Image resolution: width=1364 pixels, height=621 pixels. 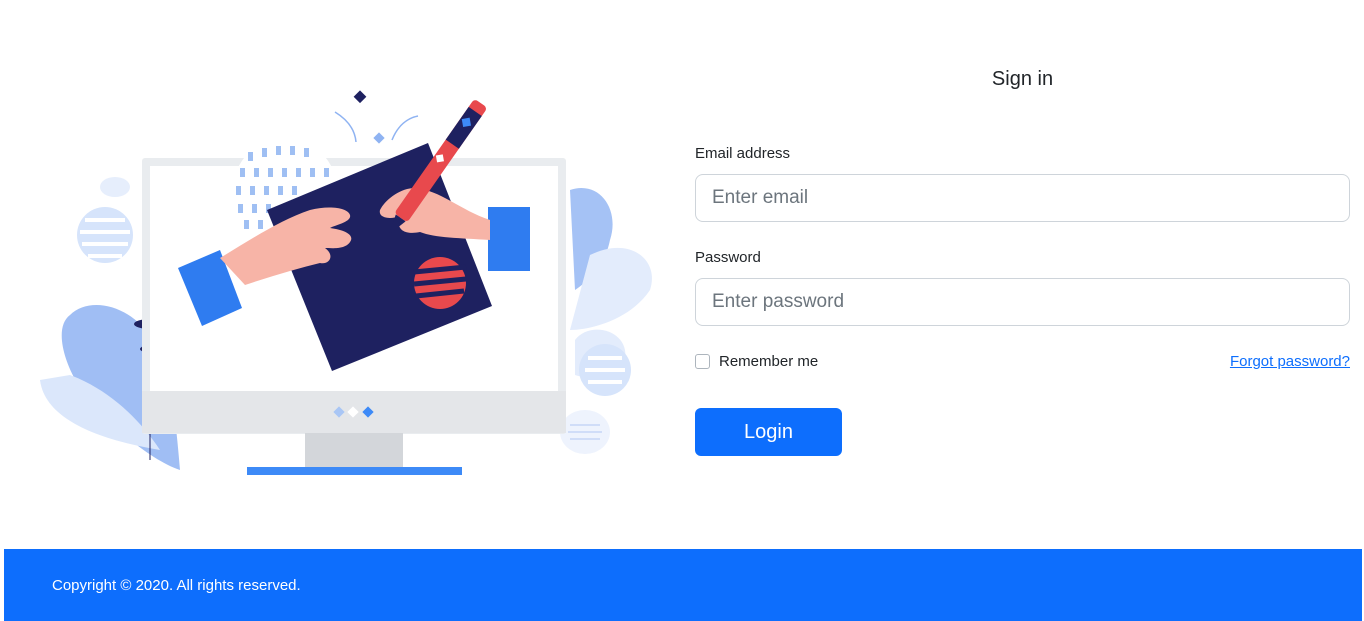 What do you see at coordinates (1022, 302) in the screenshot?
I see `password-field` at bounding box center [1022, 302].